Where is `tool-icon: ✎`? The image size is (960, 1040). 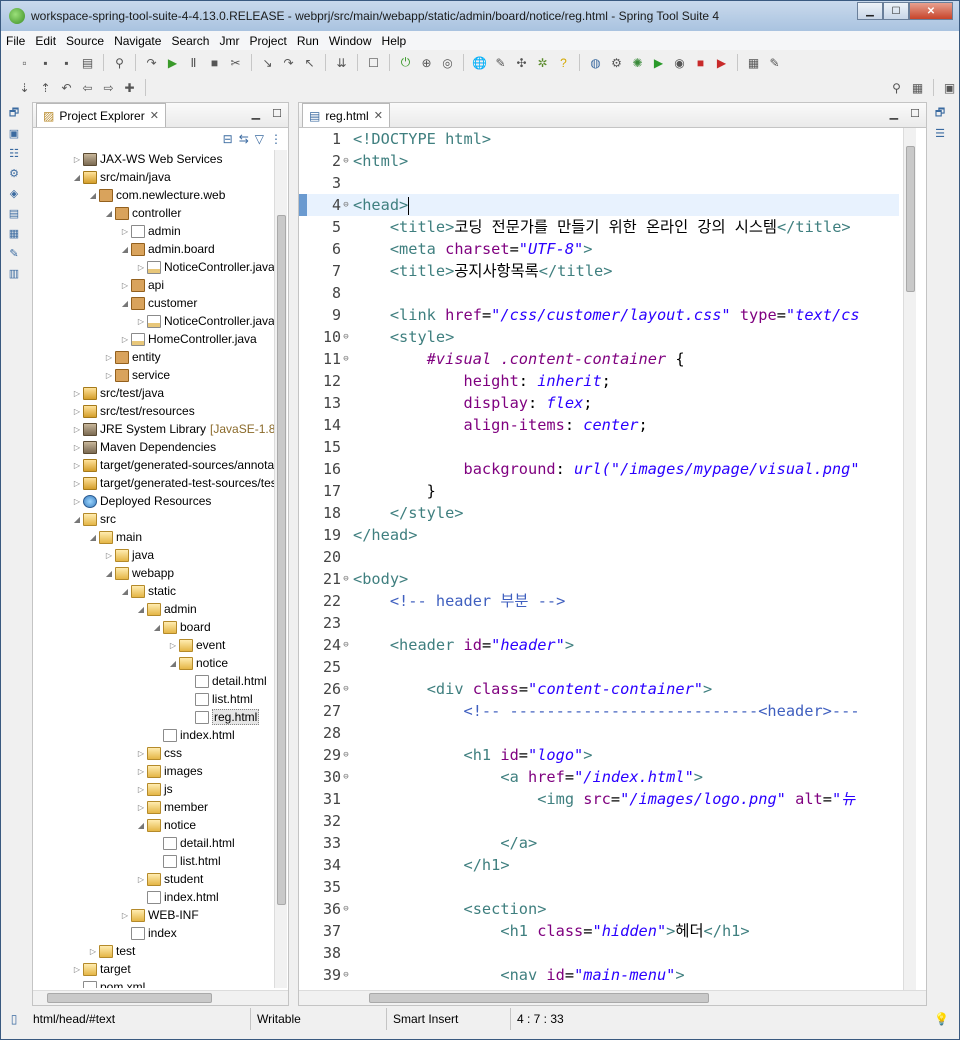
tool-icon: ✎ is located at coordinates (14, 253).